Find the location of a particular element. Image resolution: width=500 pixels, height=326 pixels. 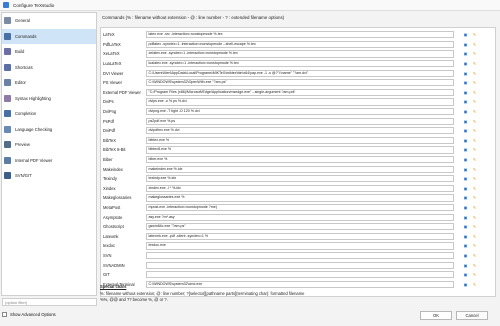

command-input: makeglossaries.exe % is located at coordinates (300, 198).